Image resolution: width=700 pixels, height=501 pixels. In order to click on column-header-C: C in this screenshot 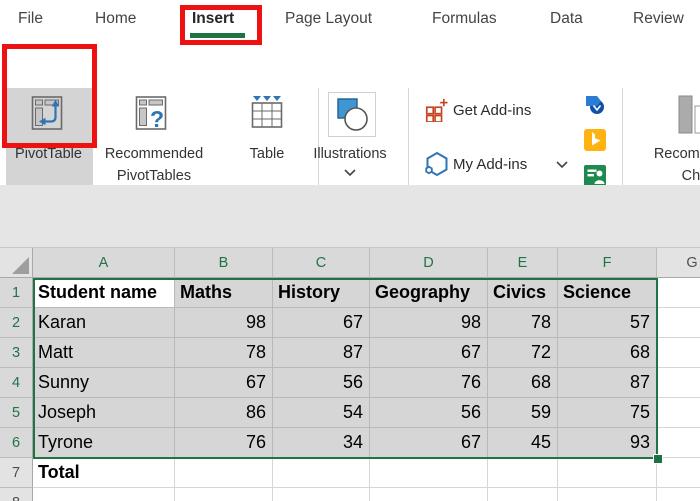, I will do `click(321, 263)`.